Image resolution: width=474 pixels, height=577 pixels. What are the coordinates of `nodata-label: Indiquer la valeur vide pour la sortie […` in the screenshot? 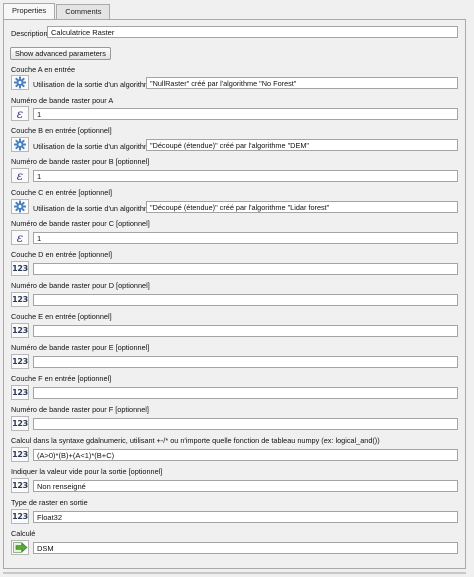 It's located at (87, 471).